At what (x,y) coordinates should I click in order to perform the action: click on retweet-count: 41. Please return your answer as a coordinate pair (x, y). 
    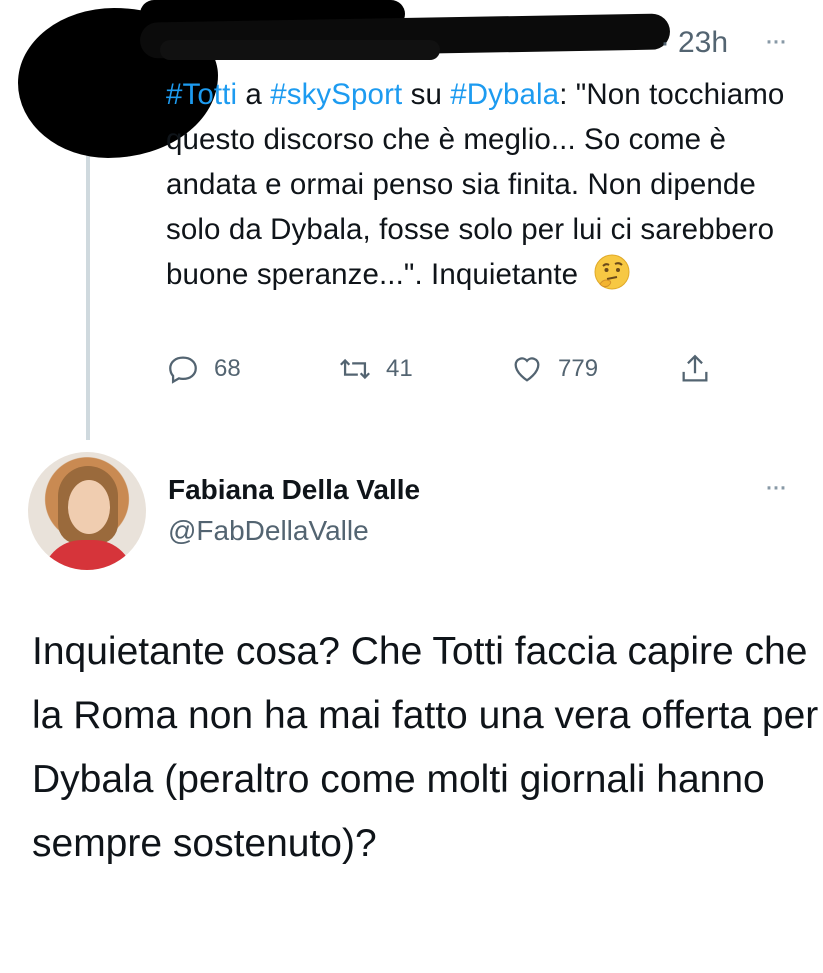
    Looking at the image, I should click on (399, 368).